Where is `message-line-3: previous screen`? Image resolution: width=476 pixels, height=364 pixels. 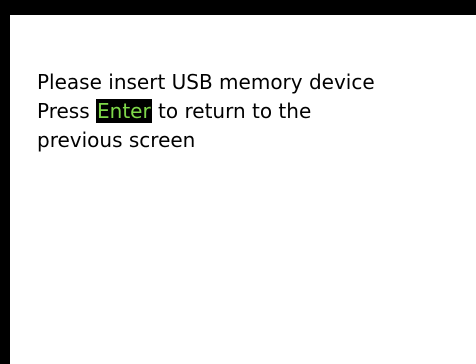 message-line-3: previous screen is located at coordinates (116, 140).